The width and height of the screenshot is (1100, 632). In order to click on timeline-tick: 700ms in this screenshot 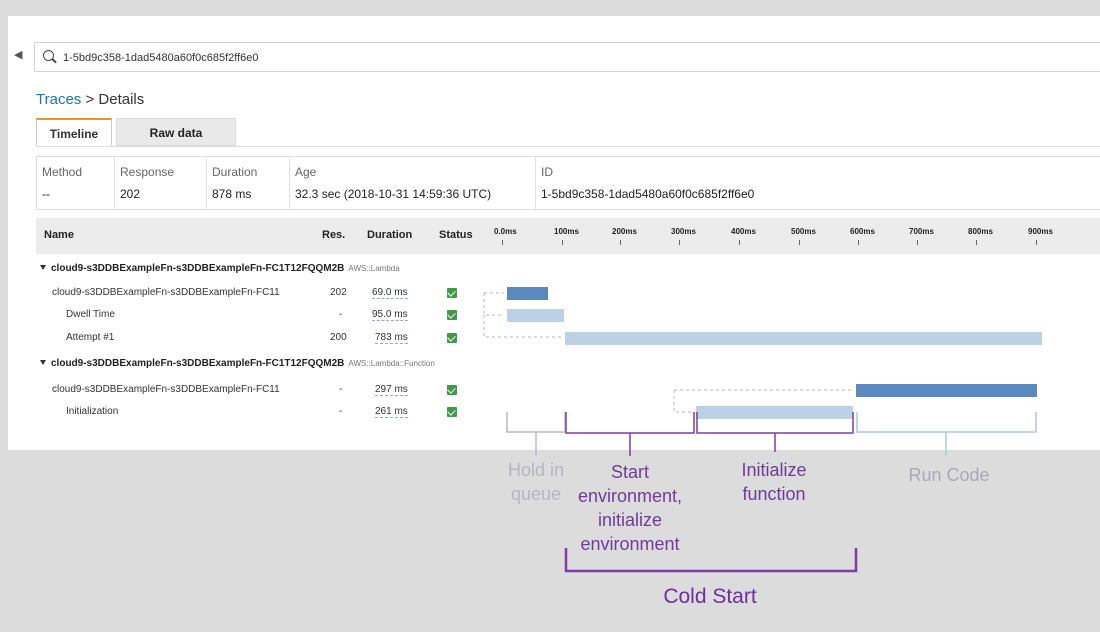, I will do `click(921, 236)`.